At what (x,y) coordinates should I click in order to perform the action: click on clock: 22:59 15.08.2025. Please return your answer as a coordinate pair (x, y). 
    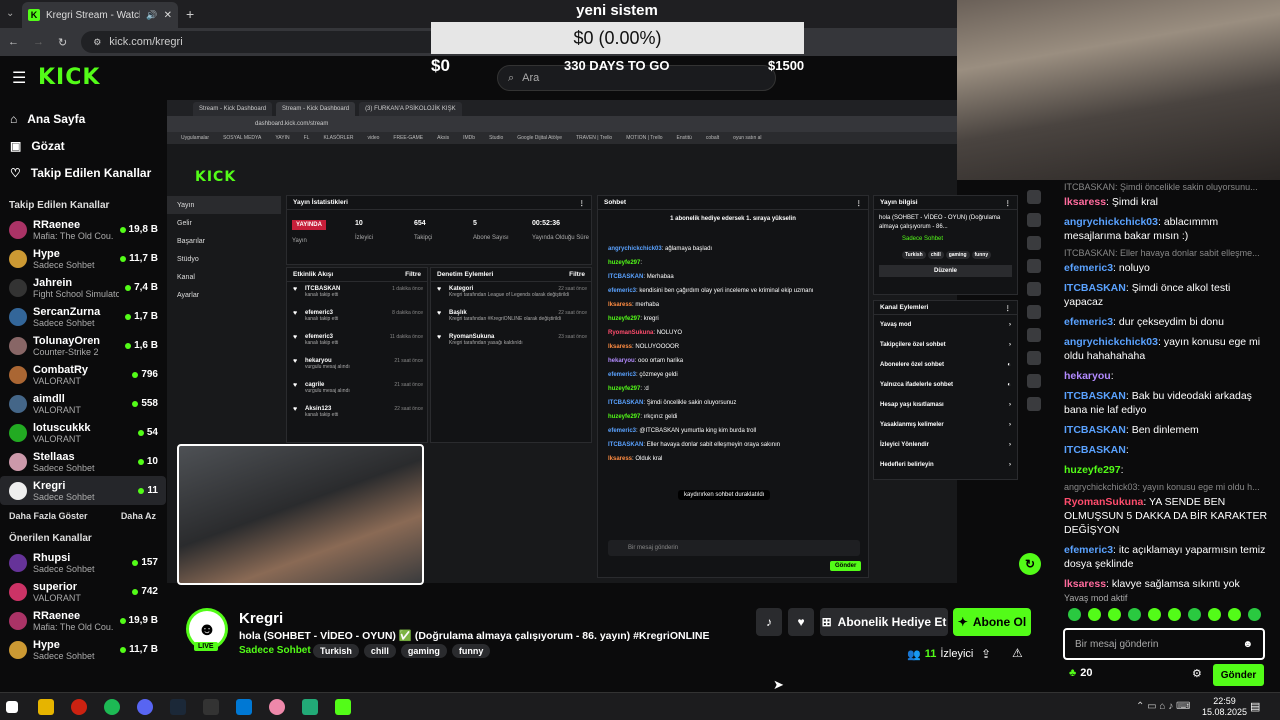
    Looking at the image, I should click on (1224, 707).